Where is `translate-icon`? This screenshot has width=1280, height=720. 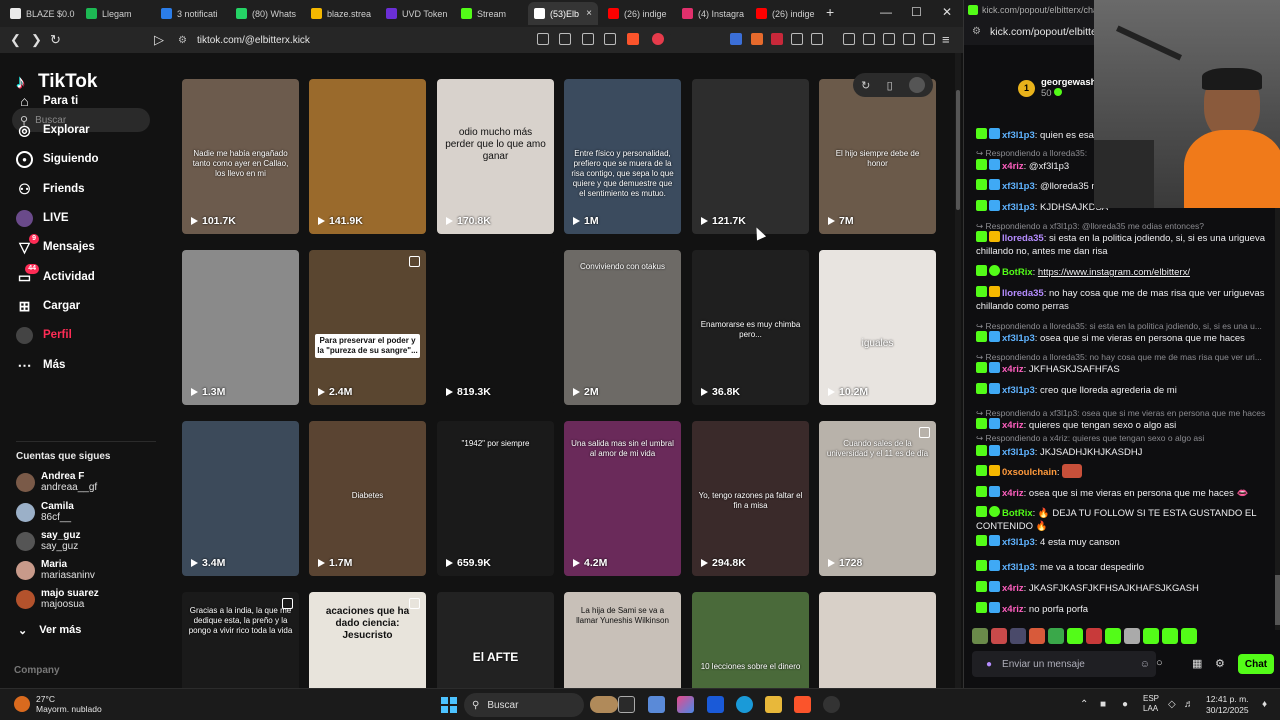 translate-icon is located at coordinates (588, 39).